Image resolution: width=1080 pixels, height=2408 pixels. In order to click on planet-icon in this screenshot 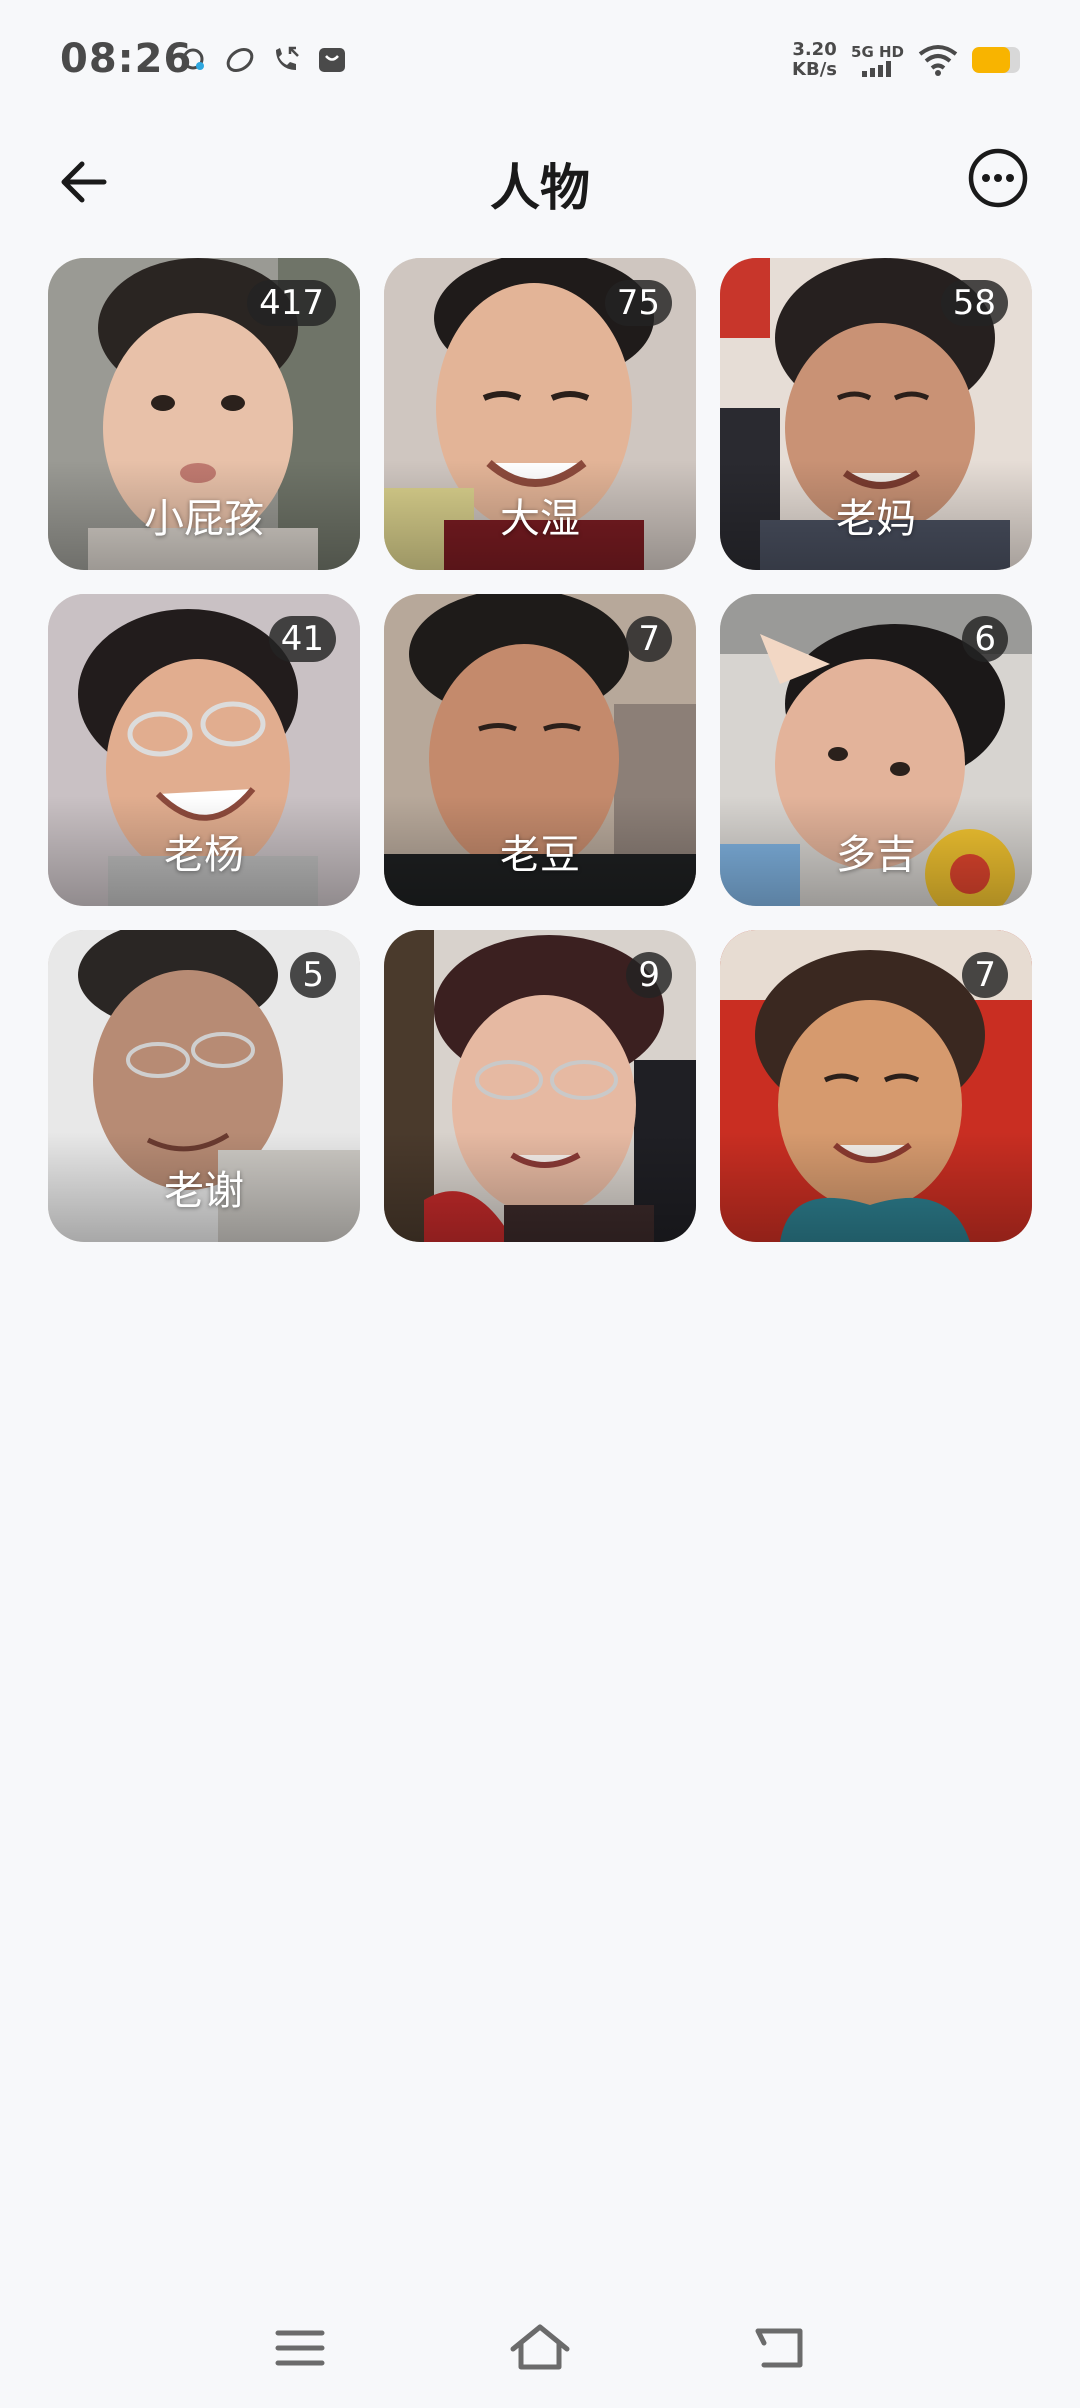, I will do `click(240, 60)`.